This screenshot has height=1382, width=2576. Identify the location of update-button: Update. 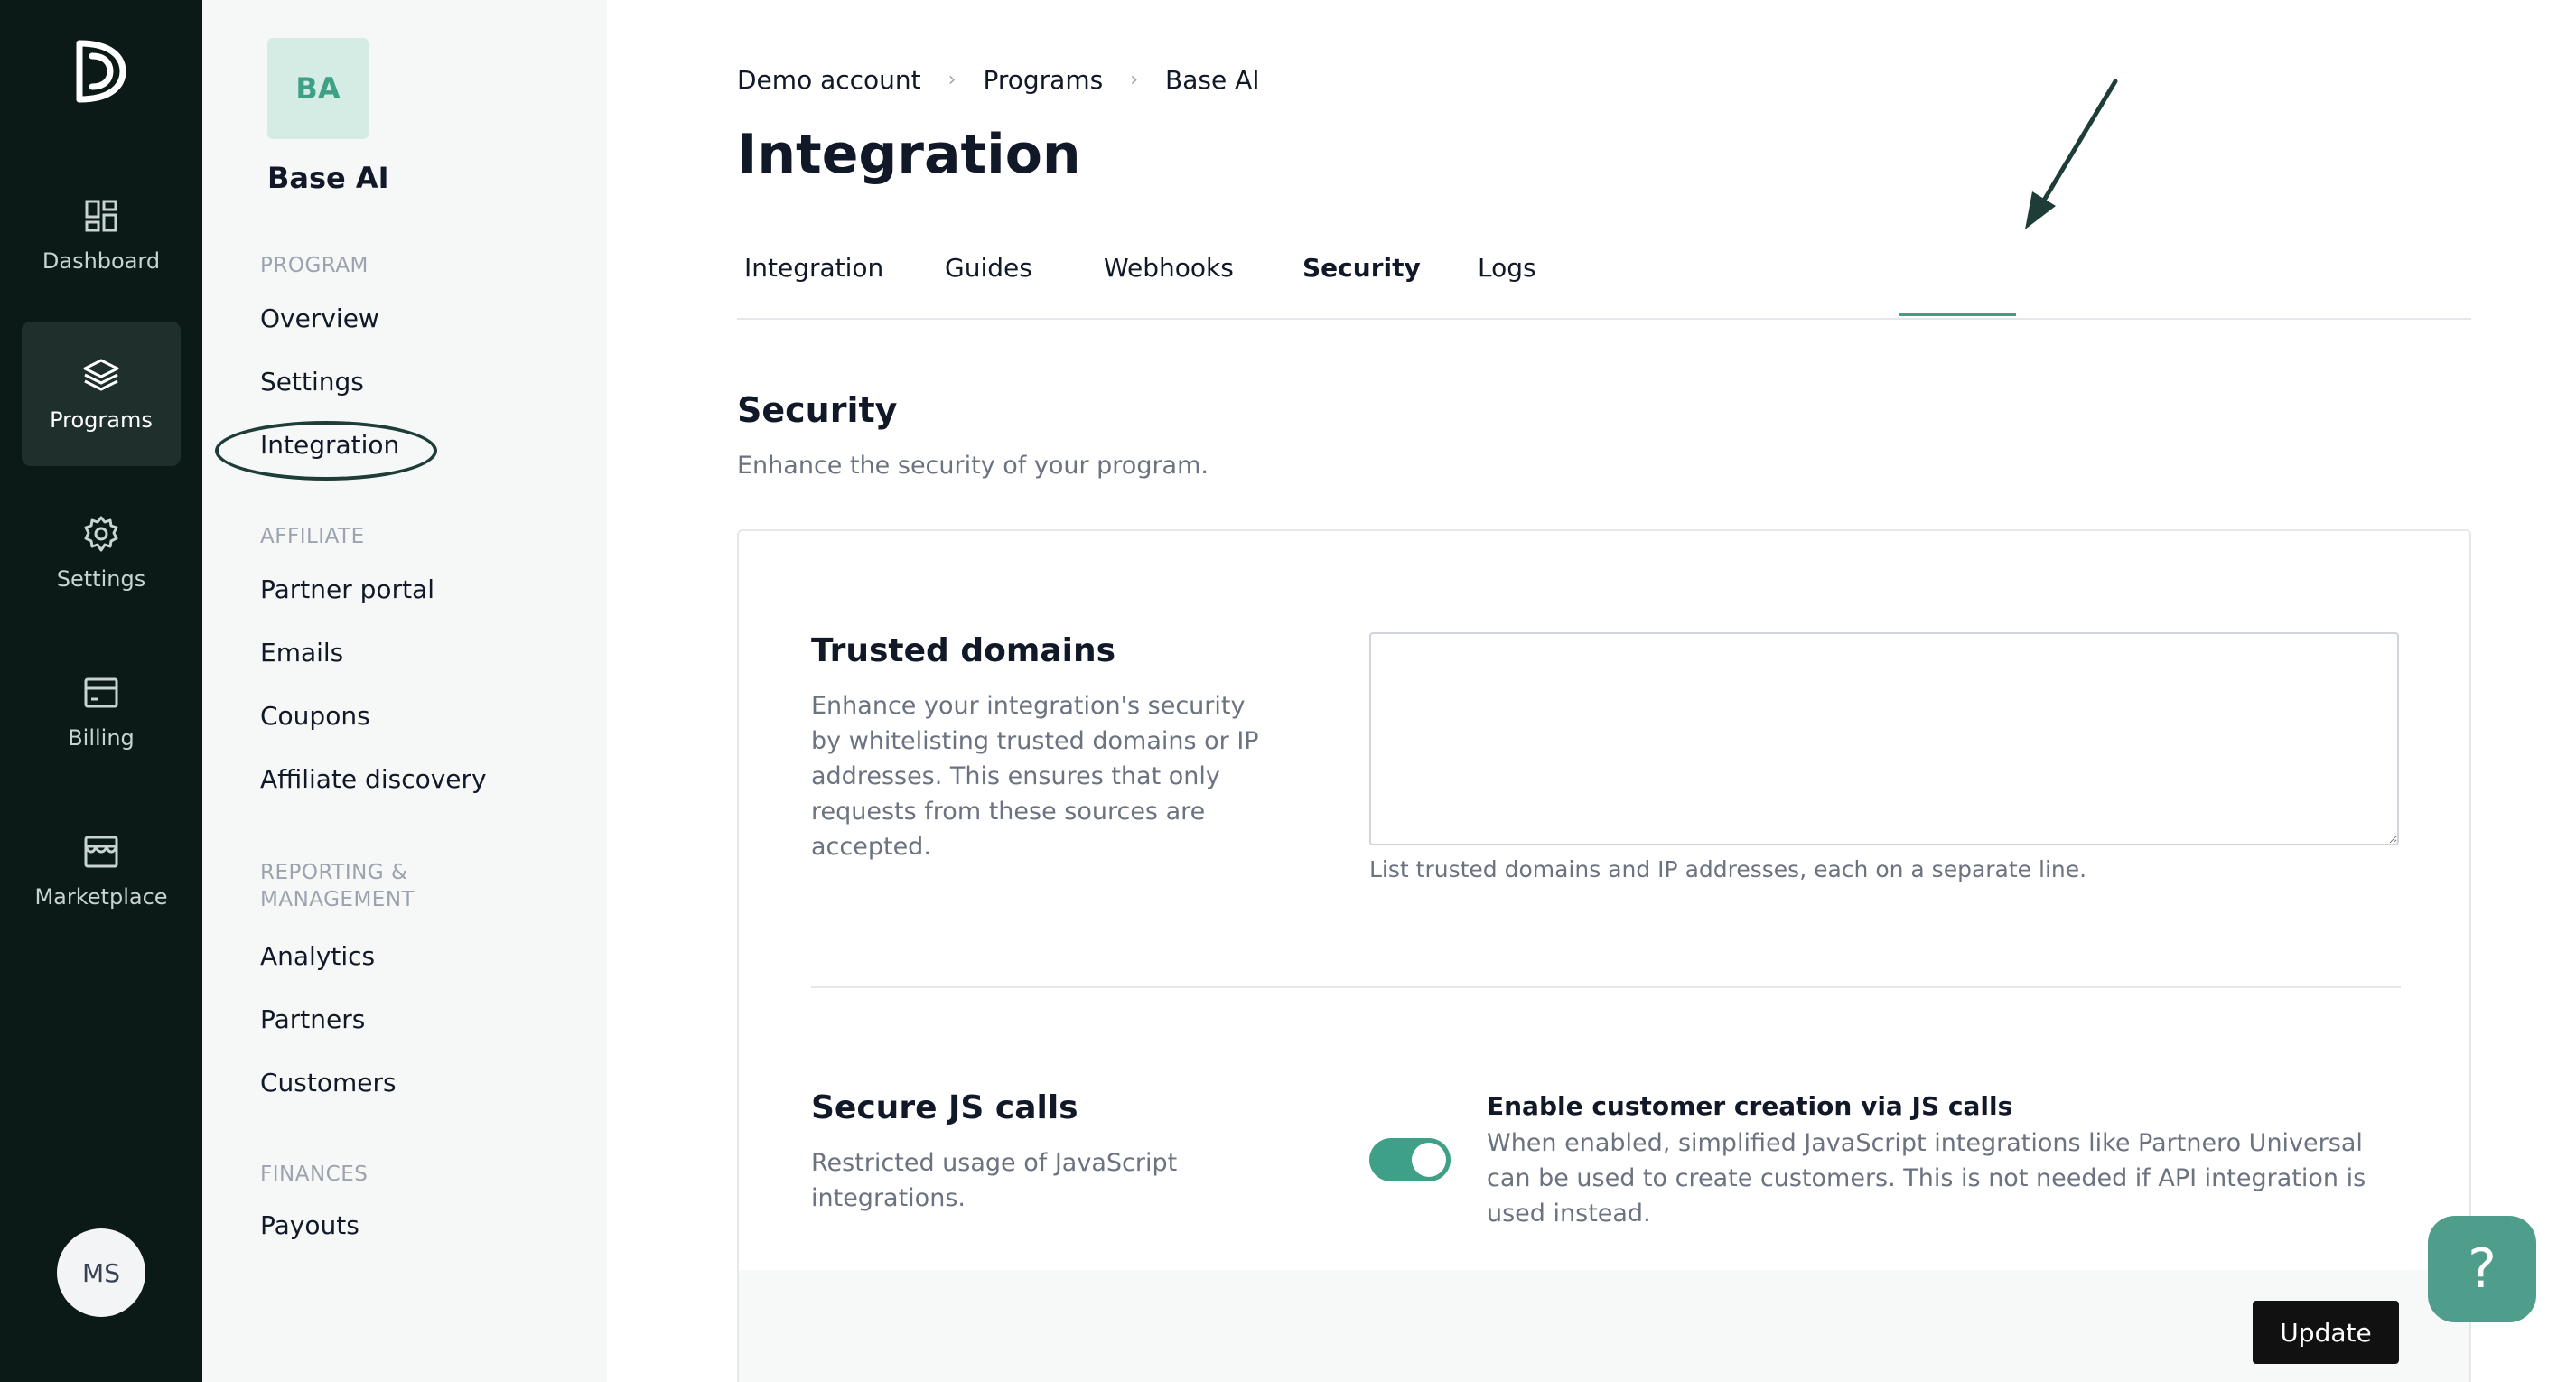
(2326, 1332).